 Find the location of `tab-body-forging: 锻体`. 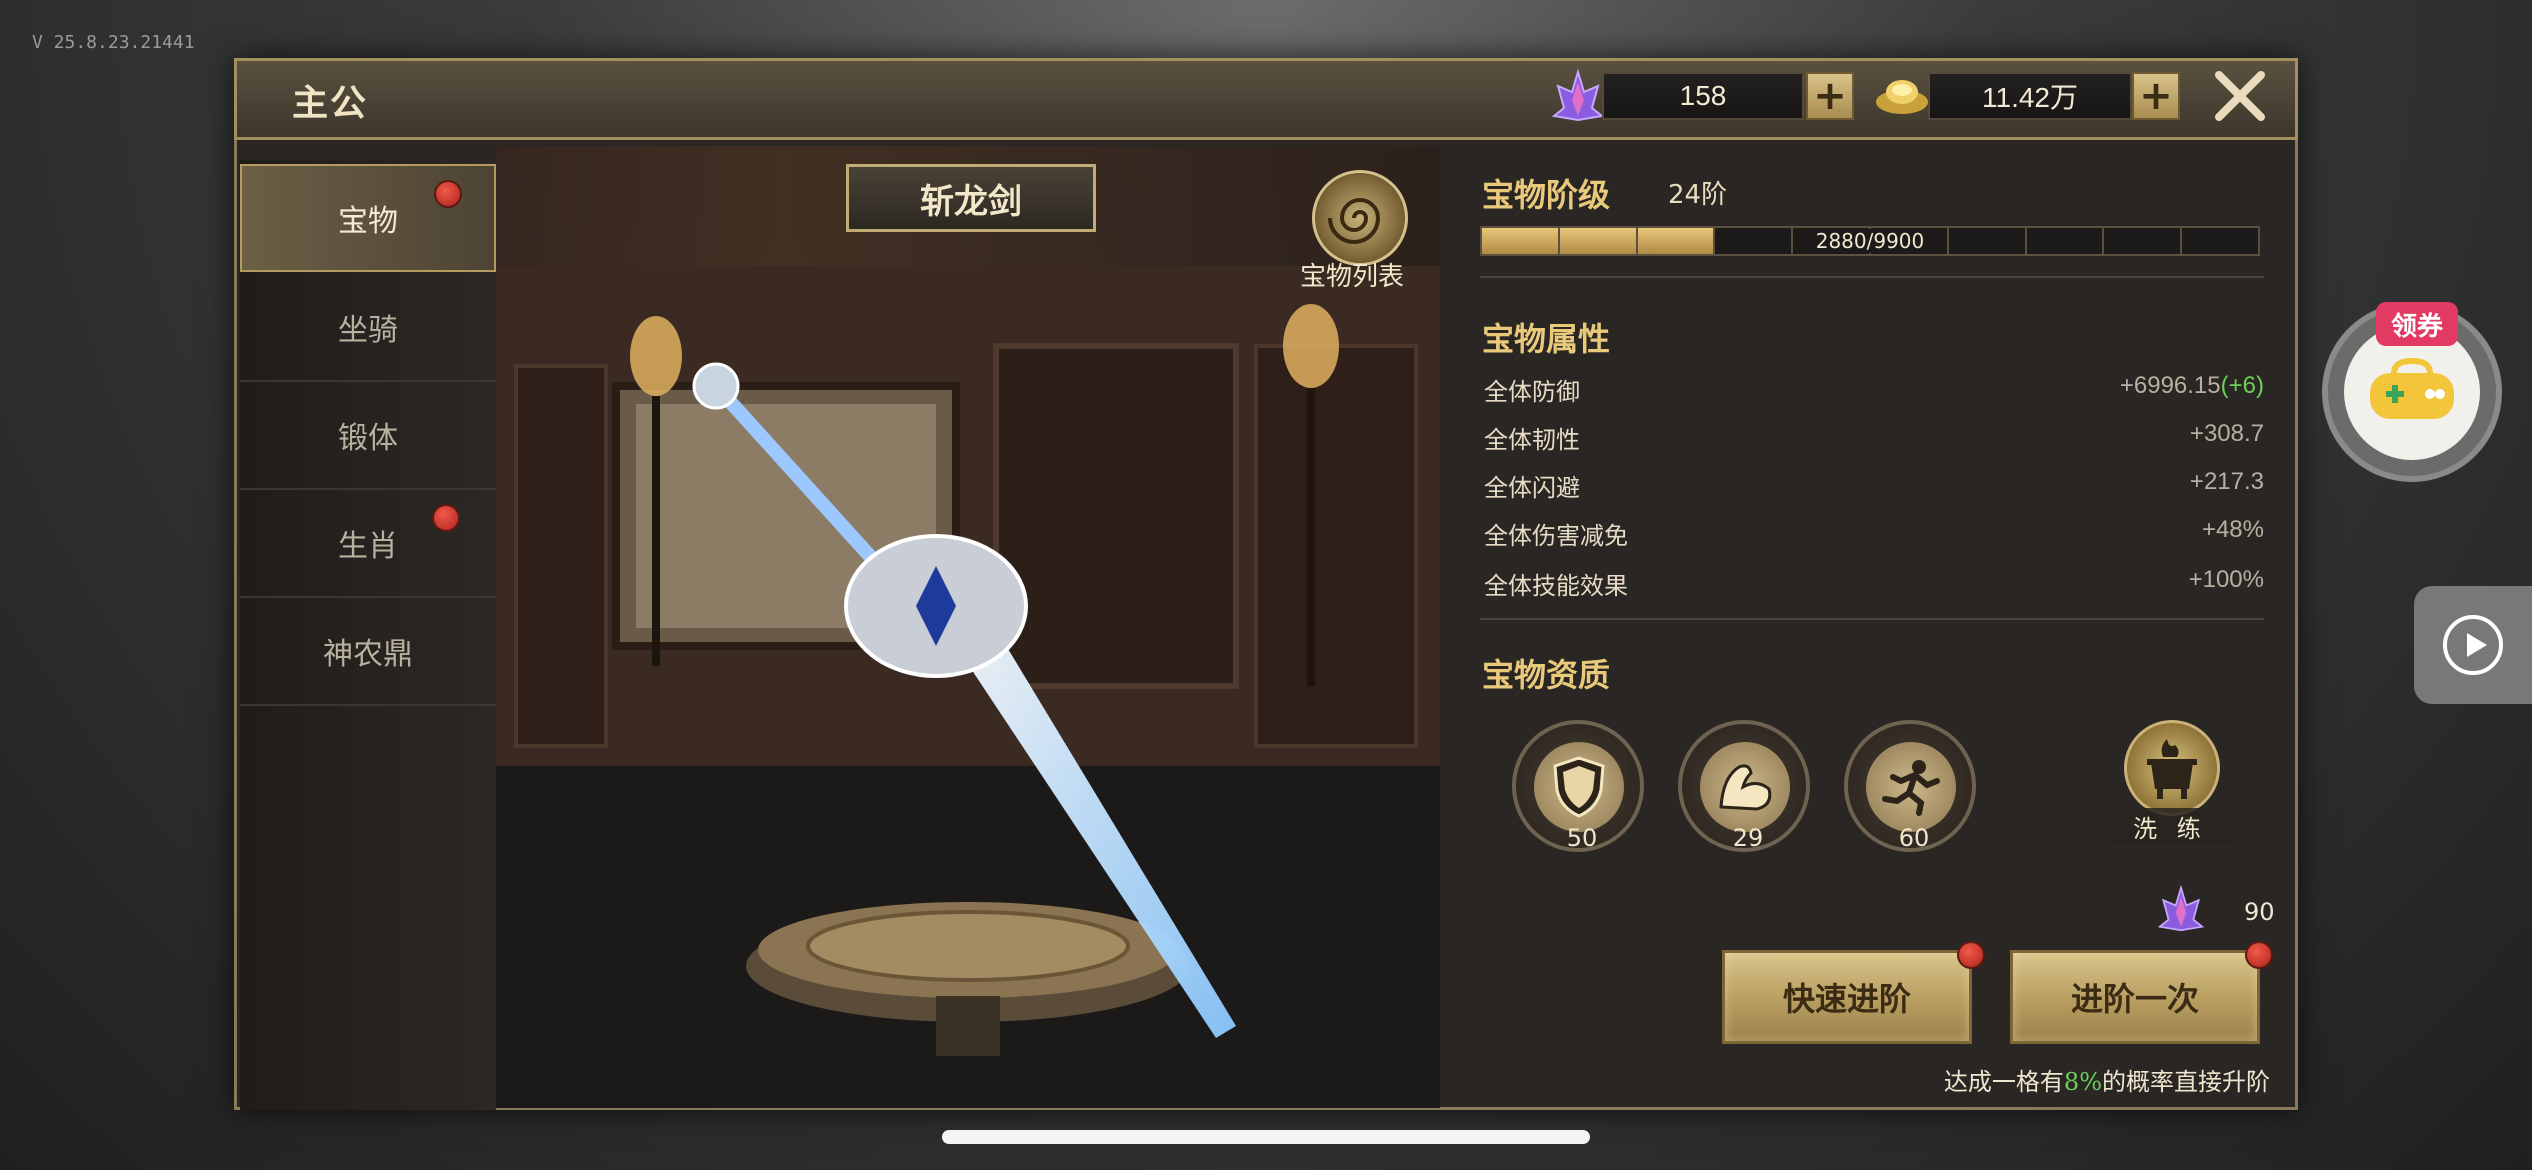

tab-body-forging: 锻体 is located at coordinates (368, 436).